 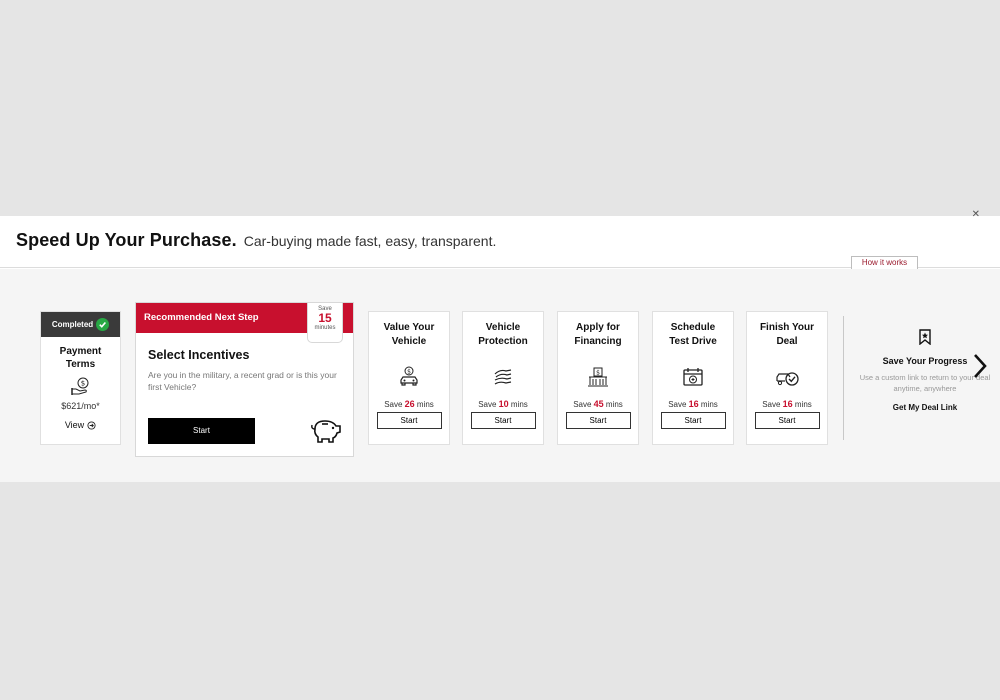 I want to click on vehicle-protection-start-button: Start, so click(x=503, y=420).